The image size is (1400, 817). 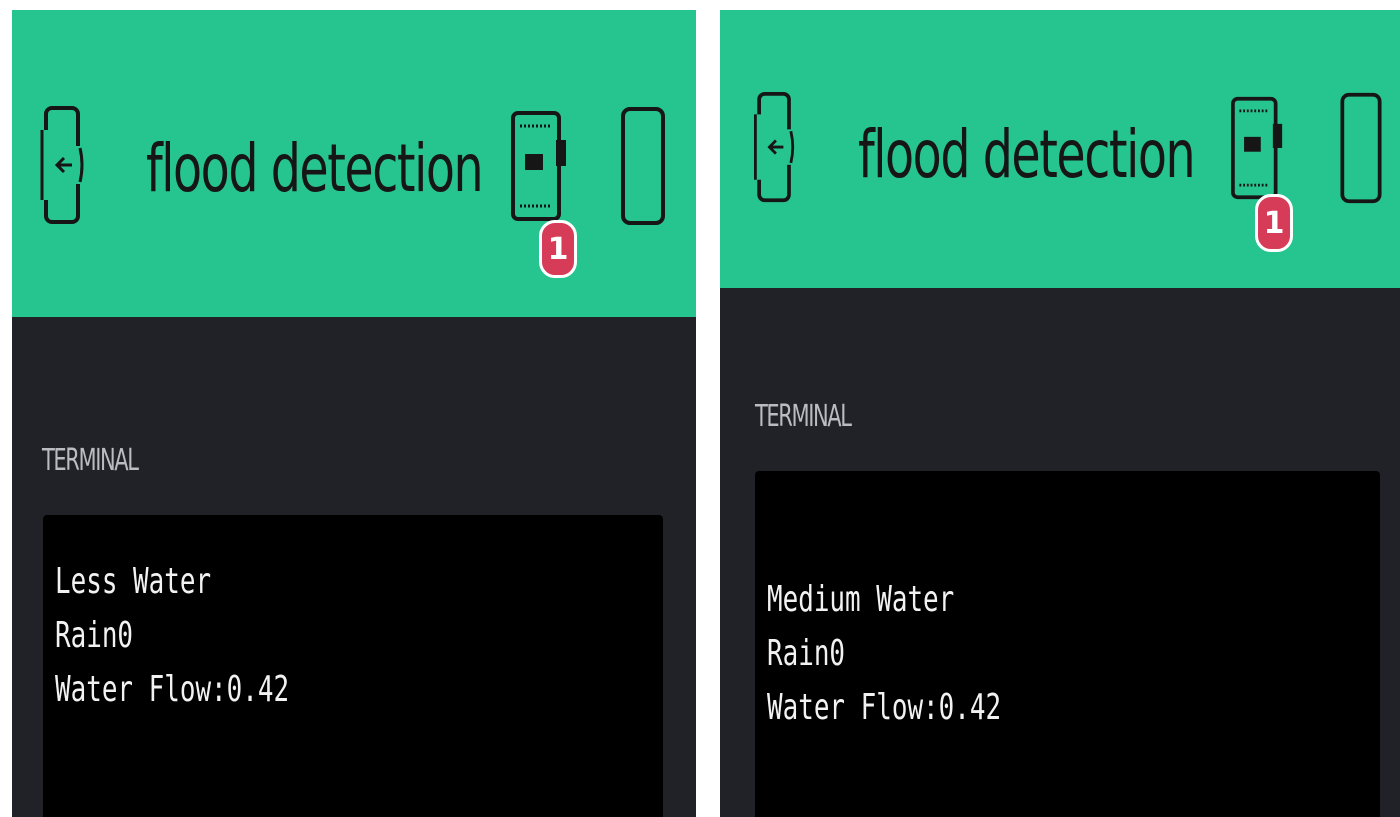 I want to click on terminal-lines: Medium Water Rain0 Water Flow:0.42, so click(x=884, y=654).